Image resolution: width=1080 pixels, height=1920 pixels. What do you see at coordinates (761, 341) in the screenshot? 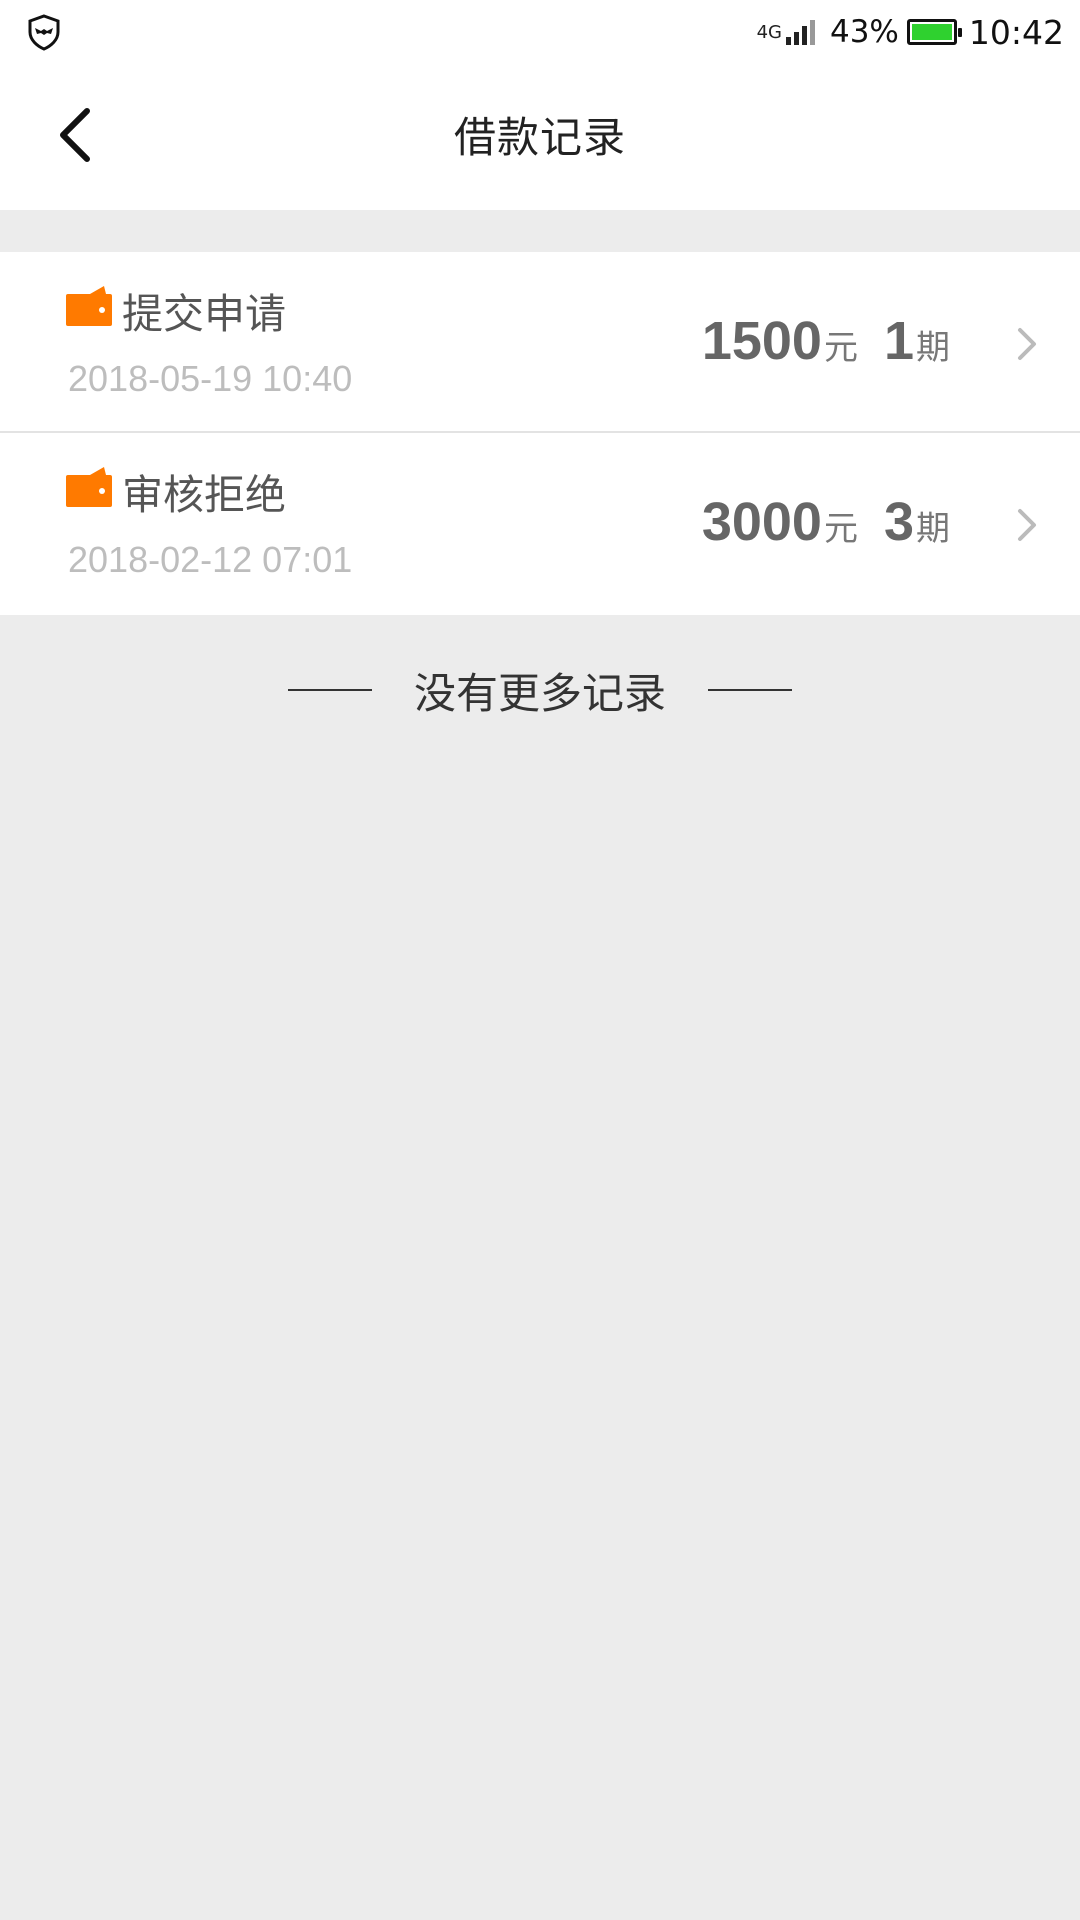
I see `loan-amount: 1500` at bounding box center [761, 341].